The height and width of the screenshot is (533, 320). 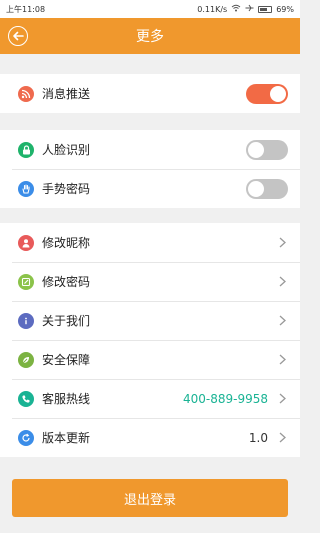 What do you see at coordinates (285, 9) in the screenshot?
I see `battery-level: 69%` at bounding box center [285, 9].